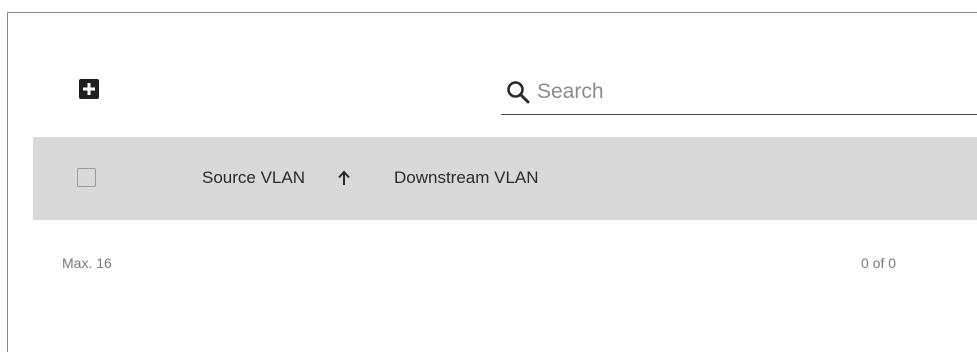 Image resolution: width=977 pixels, height=352 pixels. Describe the element at coordinates (344, 178) in the screenshot. I see `arrow-up-icon` at that location.